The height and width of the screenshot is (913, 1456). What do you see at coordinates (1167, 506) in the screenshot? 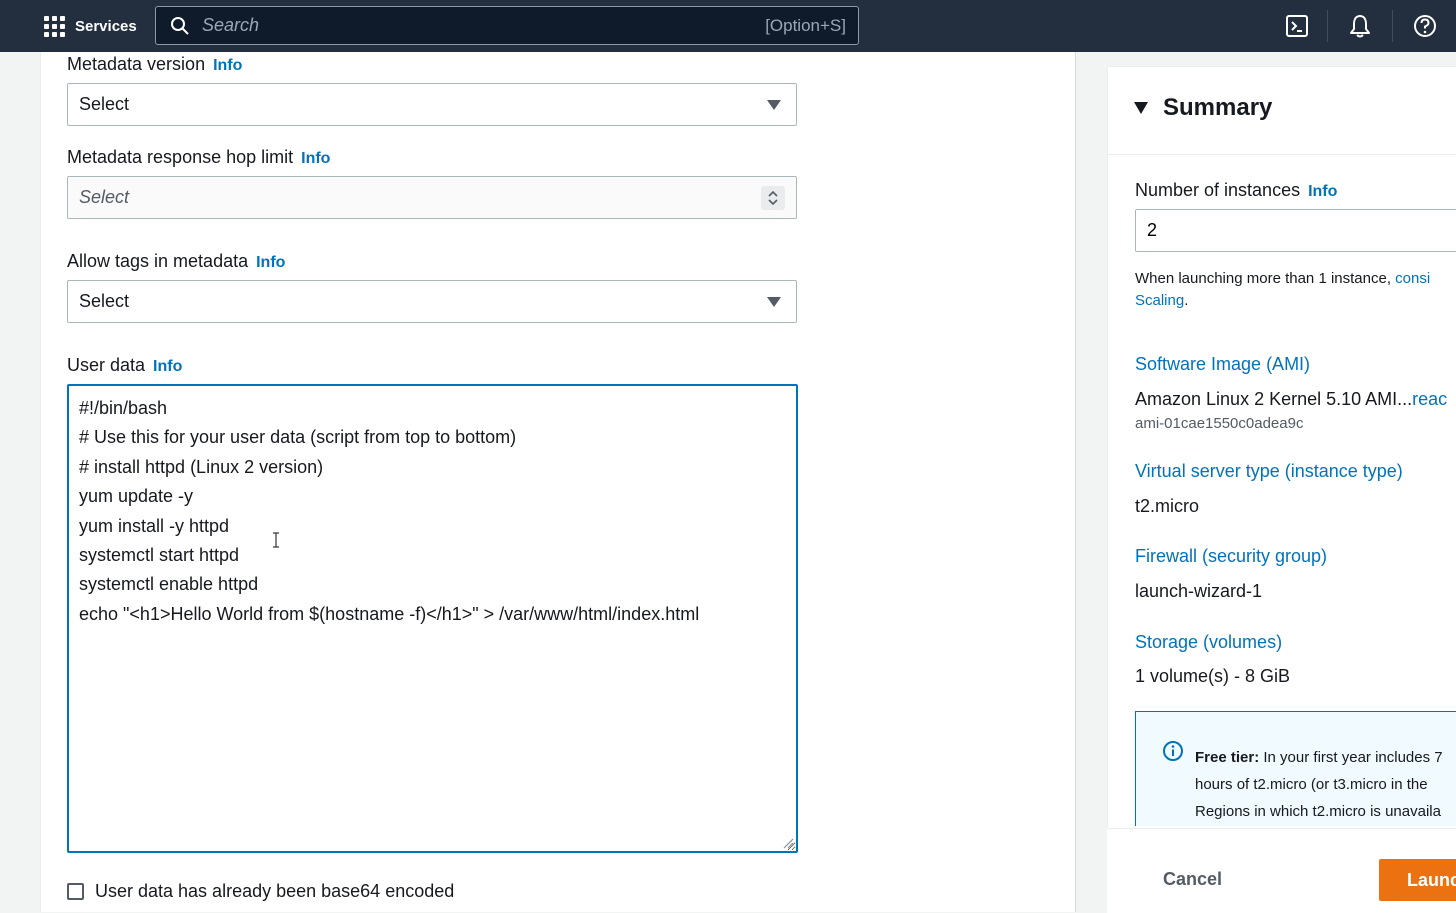
I see `instance-type-value: t2.micro` at bounding box center [1167, 506].